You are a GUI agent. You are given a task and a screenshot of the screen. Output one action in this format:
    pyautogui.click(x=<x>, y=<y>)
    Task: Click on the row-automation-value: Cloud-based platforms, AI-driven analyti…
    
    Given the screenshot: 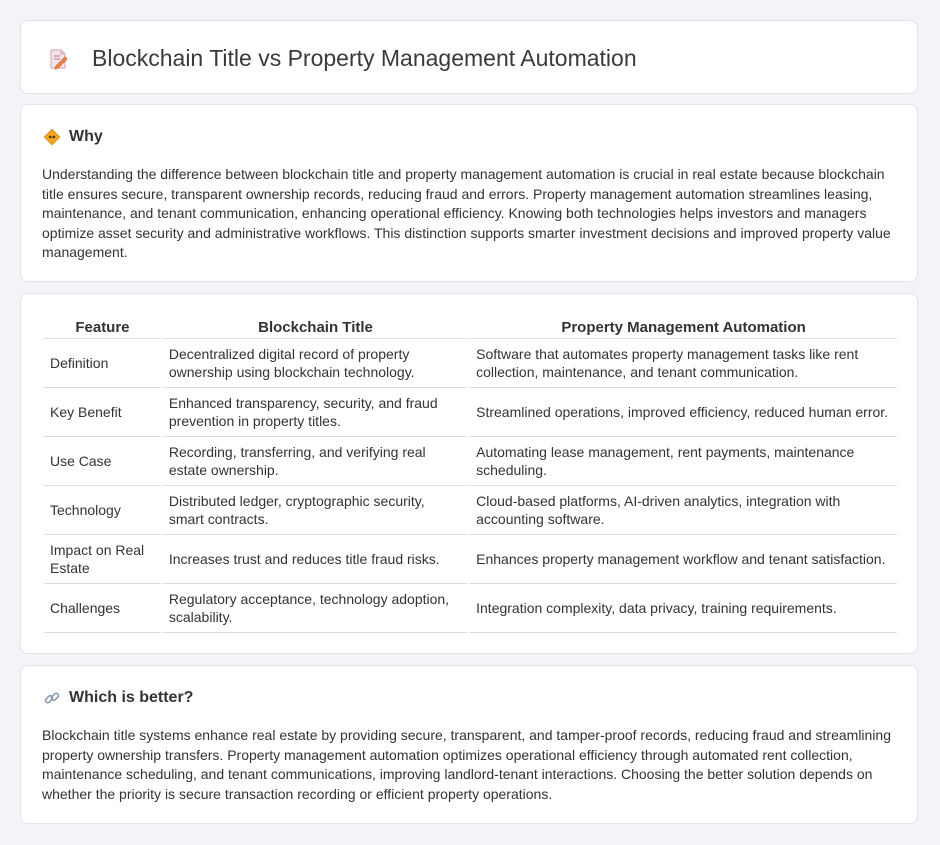 What is the action you would take?
    pyautogui.click(x=683, y=510)
    